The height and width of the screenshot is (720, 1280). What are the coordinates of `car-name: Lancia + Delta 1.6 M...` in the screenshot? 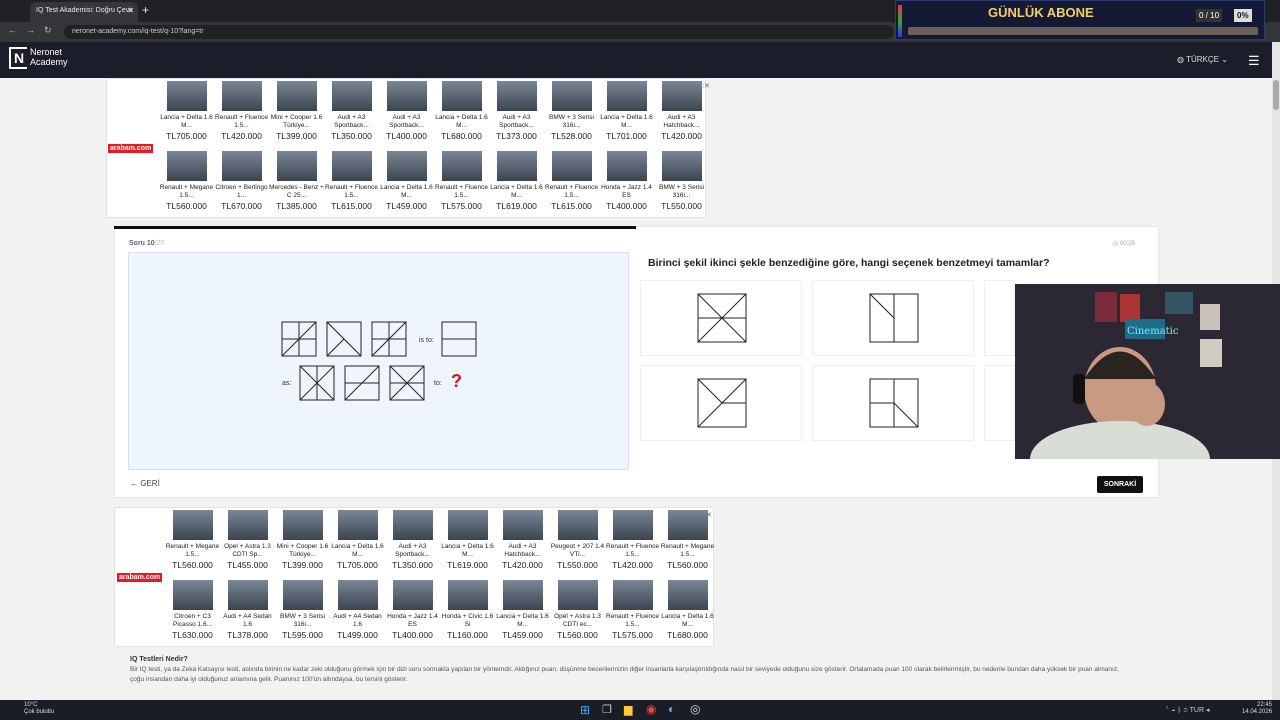 It's located at (186, 121).